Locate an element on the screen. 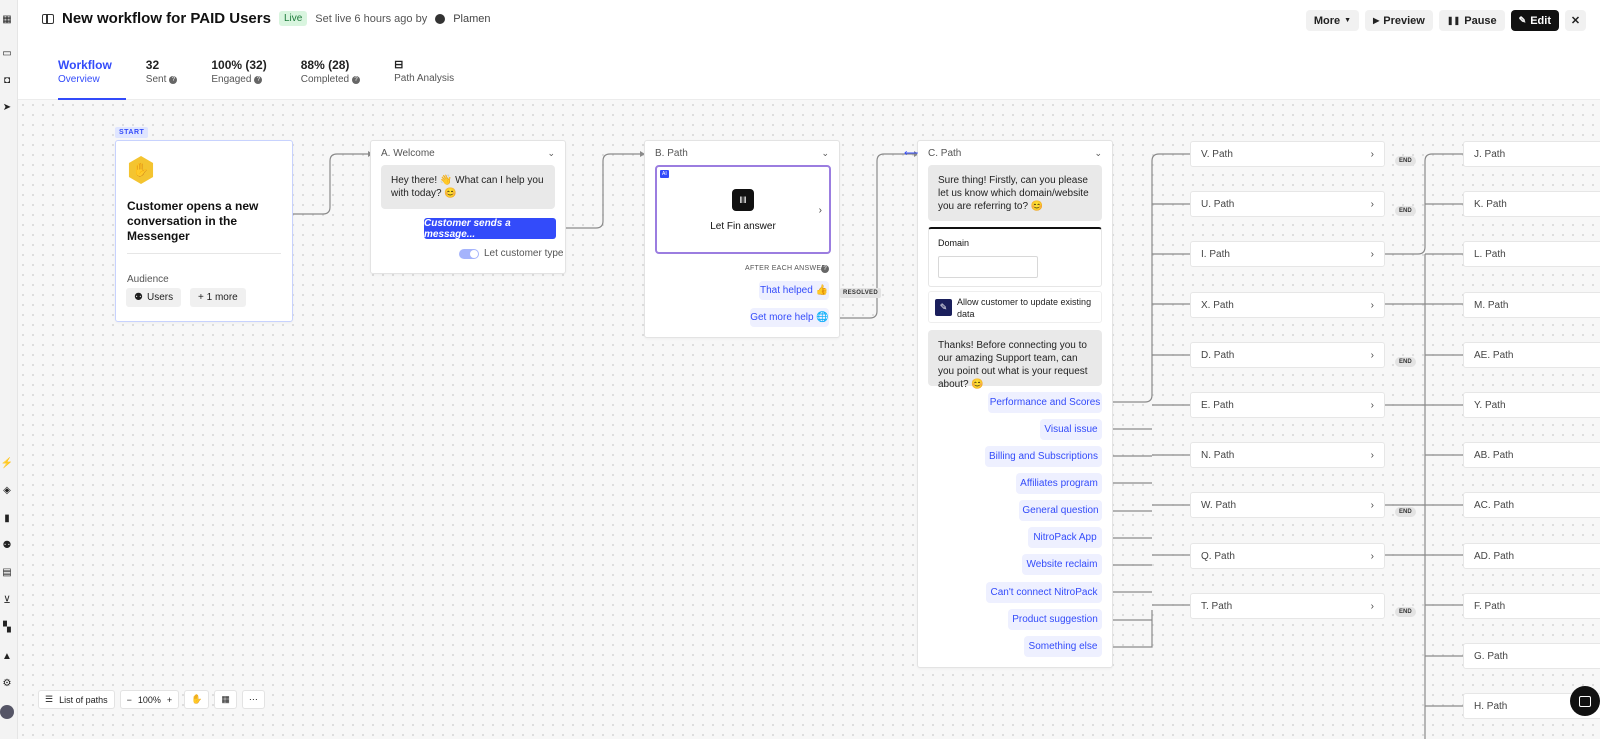 The width and height of the screenshot is (1600, 739). option-product-suggestion: Product suggestion is located at coordinates (1055, 619).